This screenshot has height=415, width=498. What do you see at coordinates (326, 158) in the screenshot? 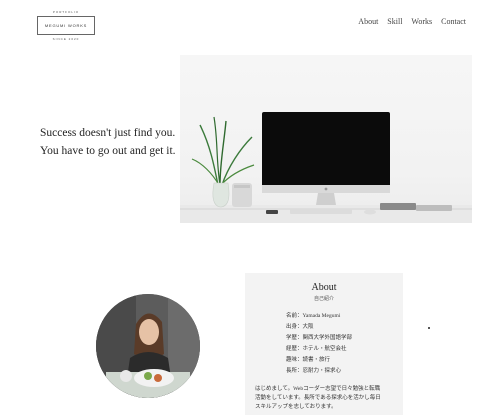
I see `monitor-icon` at bounding box center [326, 158].